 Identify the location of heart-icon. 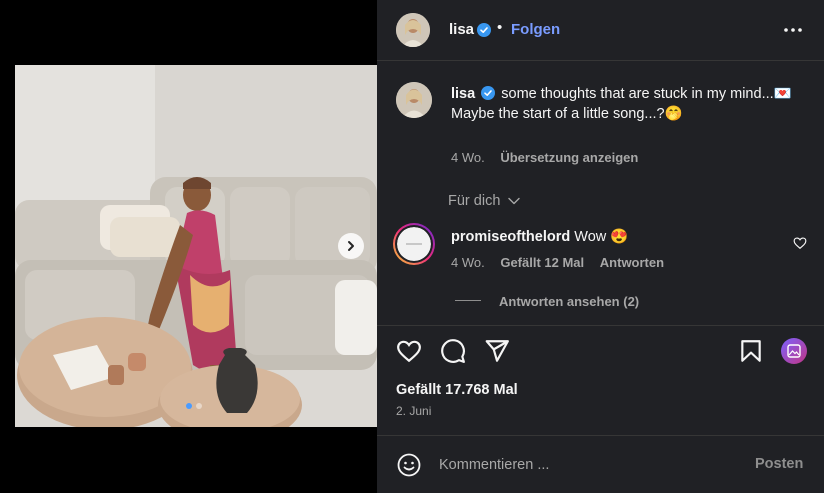
(409, 351).